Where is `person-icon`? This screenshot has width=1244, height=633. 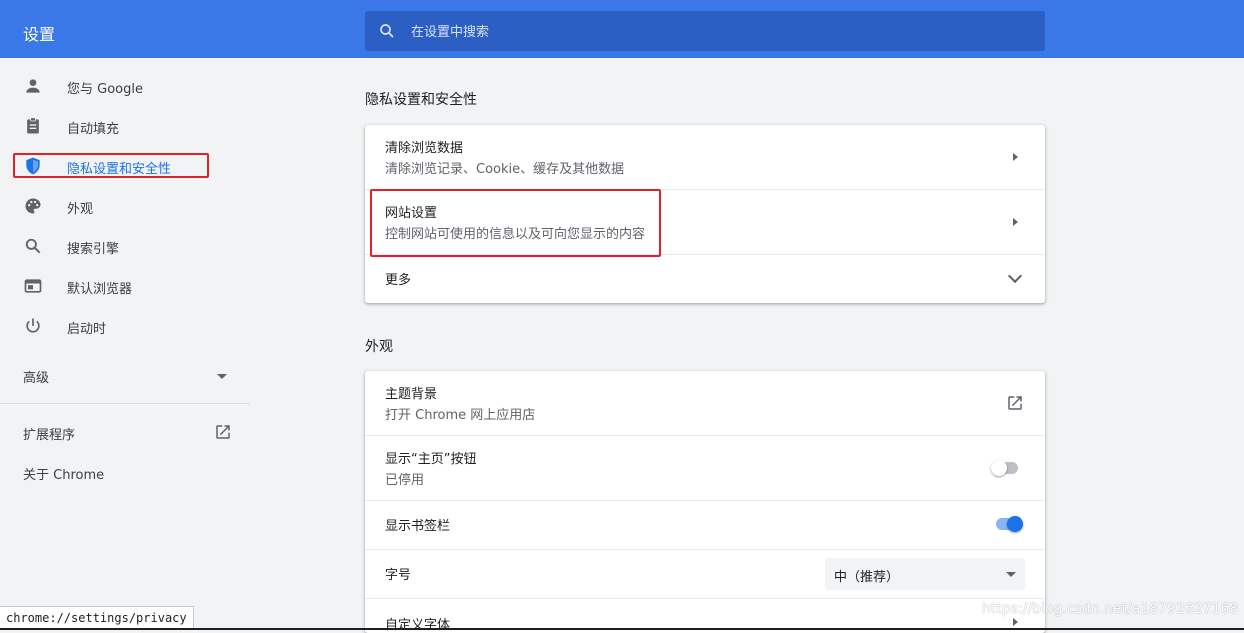
person-icon is located at coordinates (33, 86).